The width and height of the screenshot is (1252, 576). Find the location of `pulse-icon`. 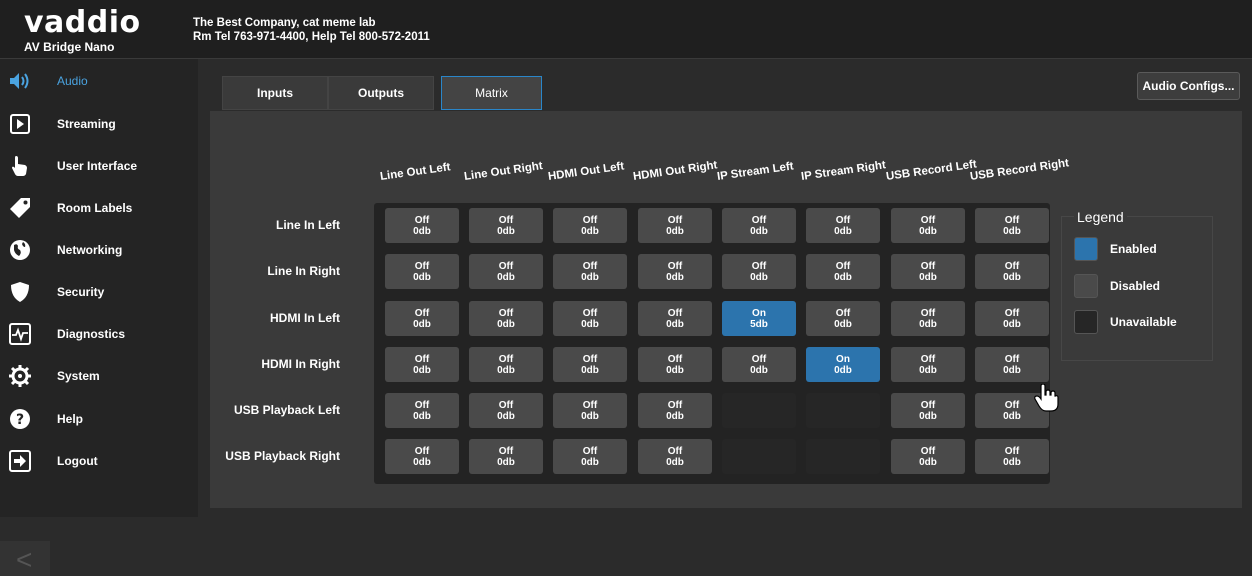

pulse-icon is located at coordinates (20, 334).